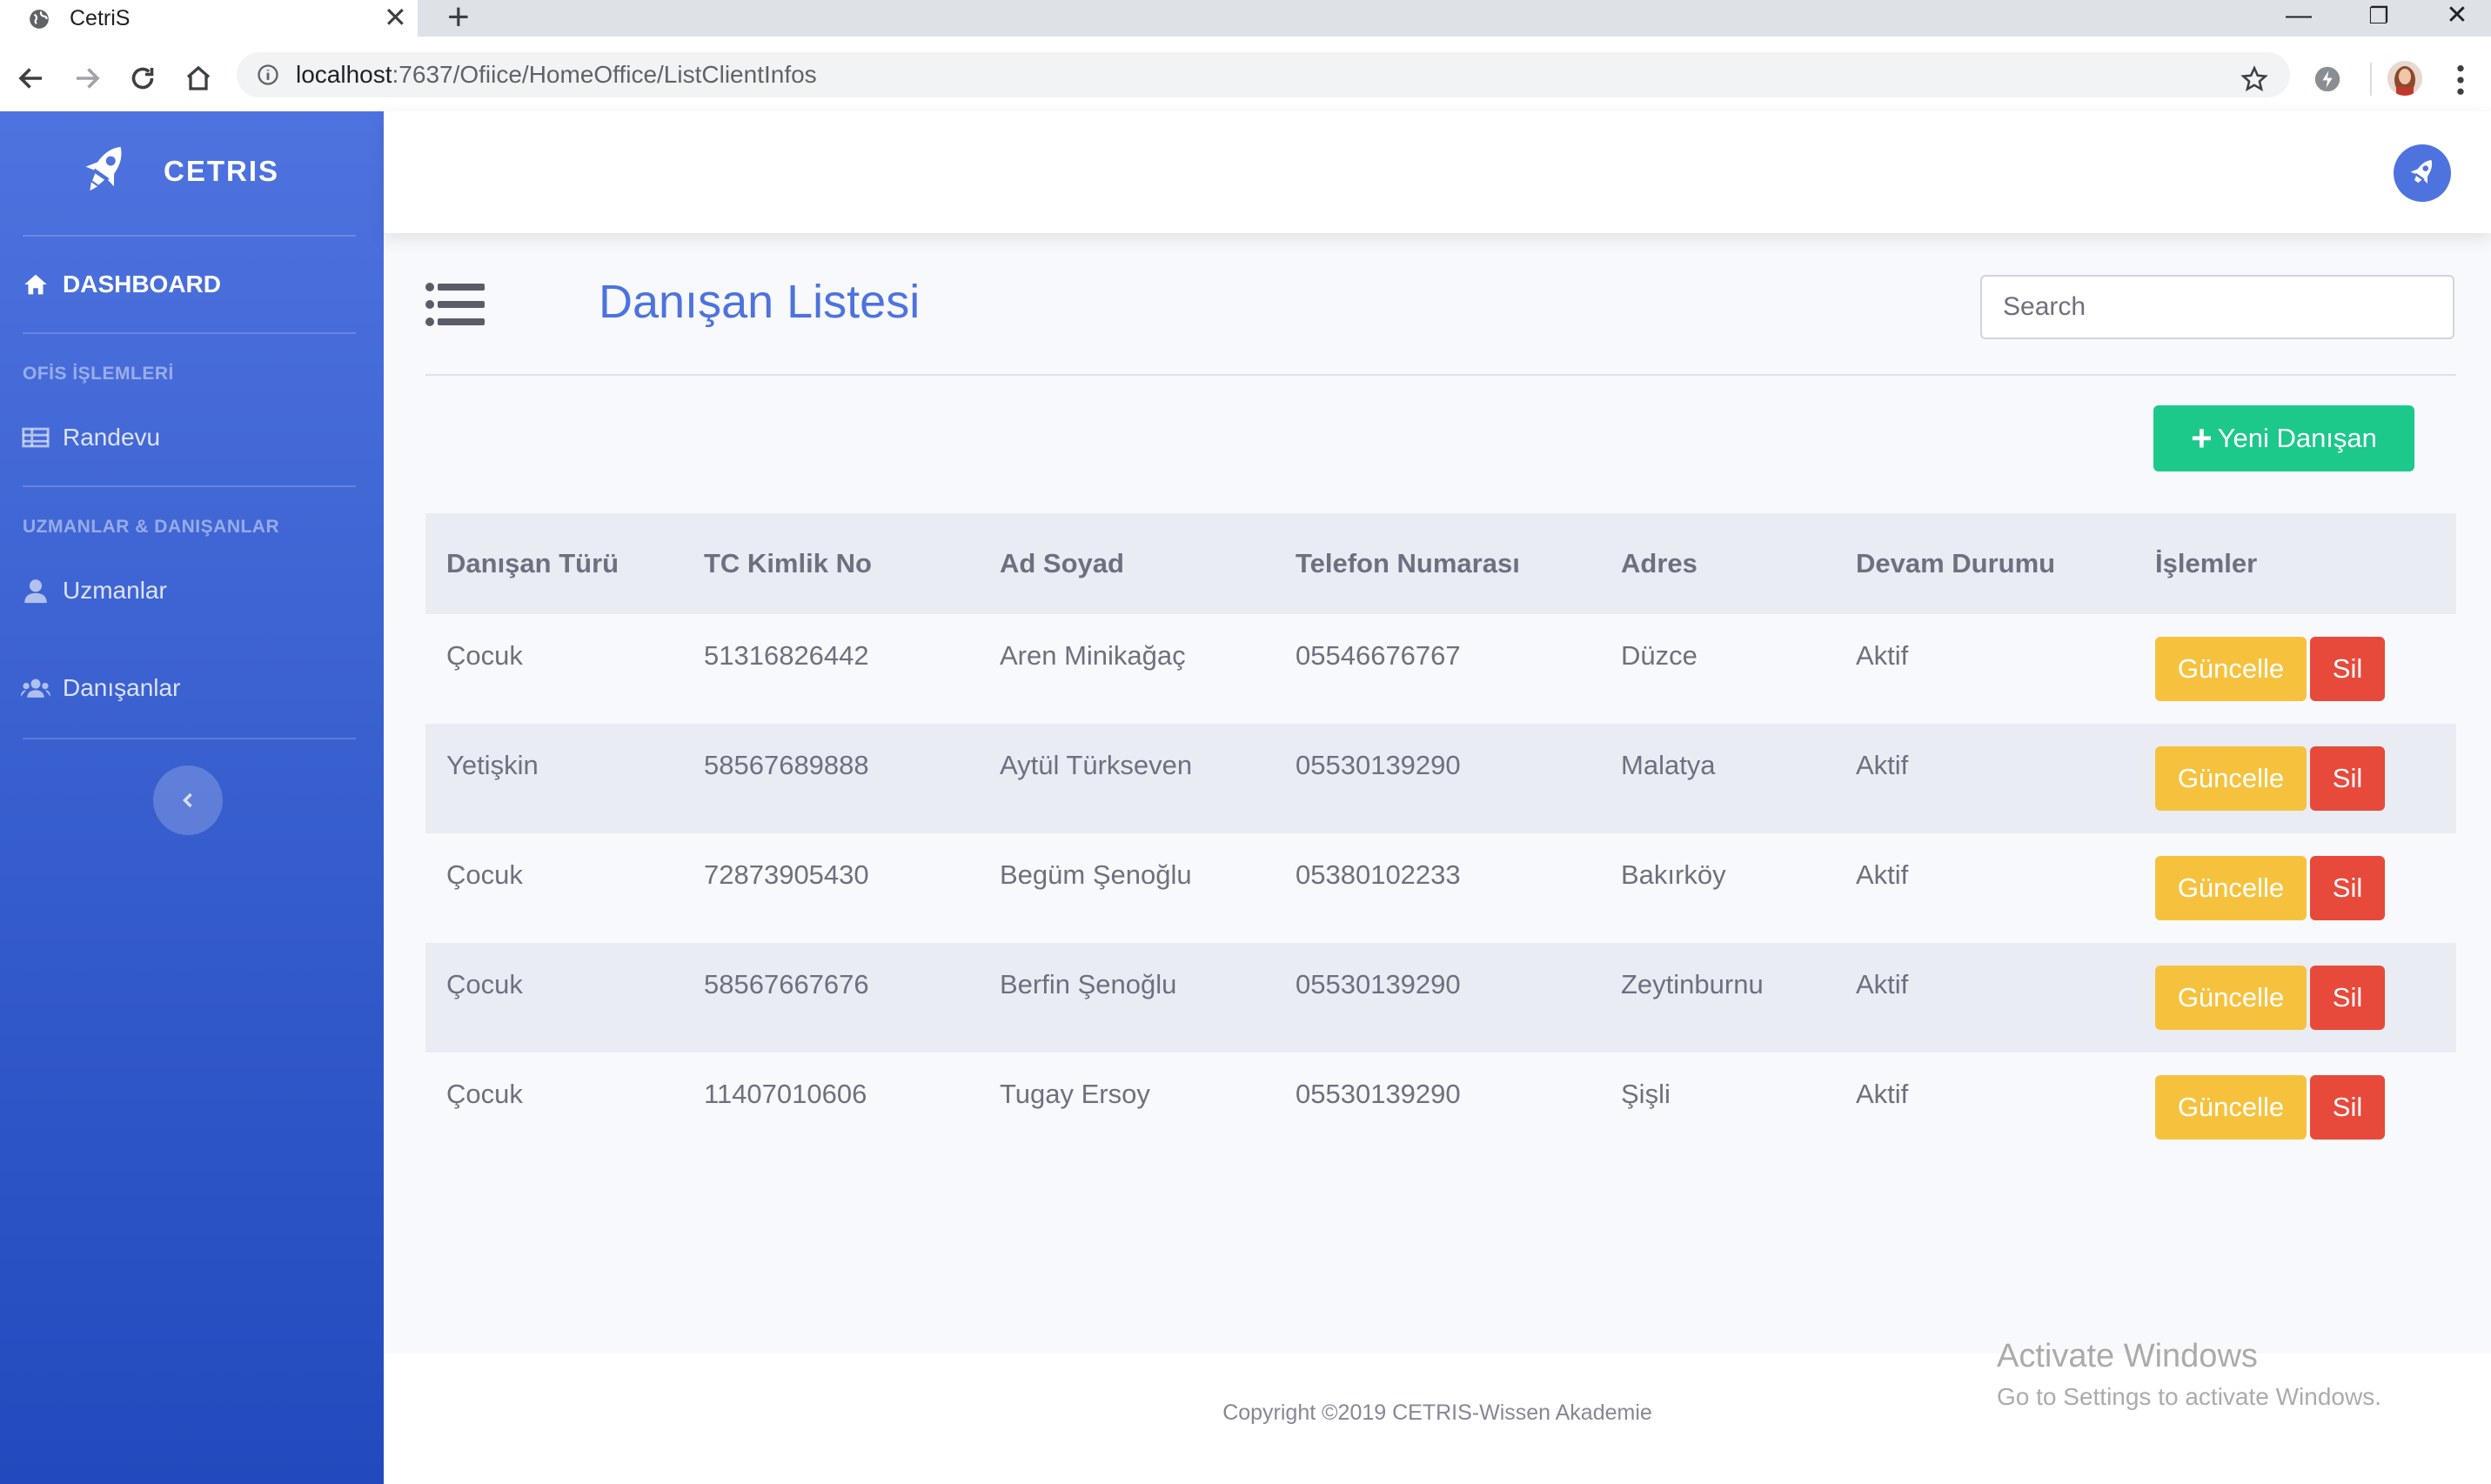 This screenshot has width=2491, height=1484. I want to click on sidebar-item-danisanlar: Danışanlar, so click(100, 688).